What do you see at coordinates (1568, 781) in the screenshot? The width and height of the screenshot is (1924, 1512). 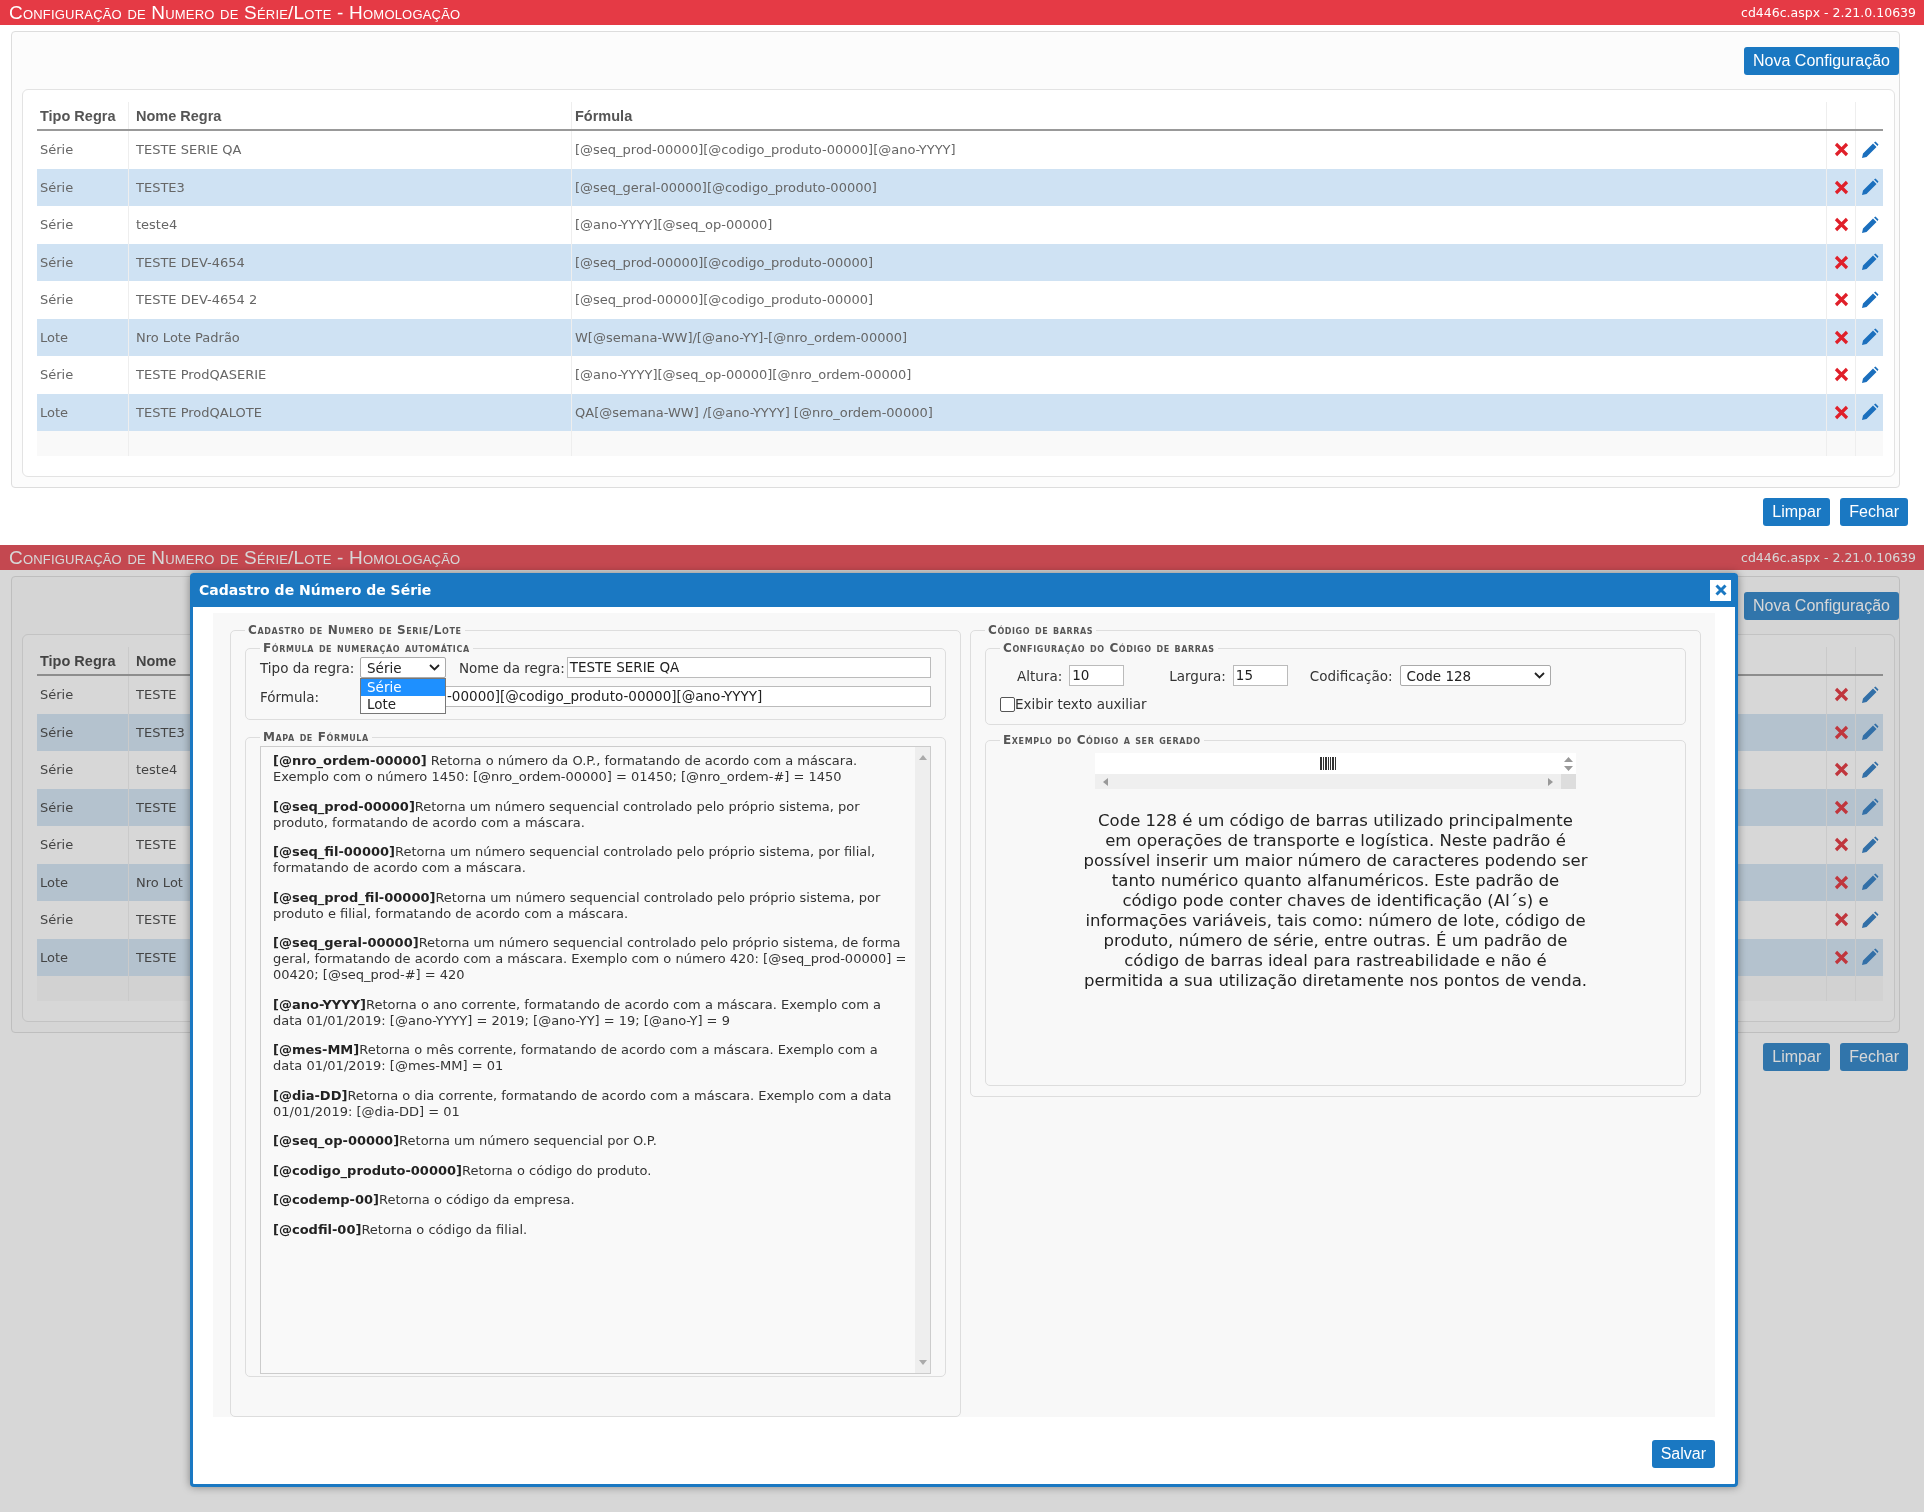 I see `scrollbar-corner` at bounding box center [1568, 781].